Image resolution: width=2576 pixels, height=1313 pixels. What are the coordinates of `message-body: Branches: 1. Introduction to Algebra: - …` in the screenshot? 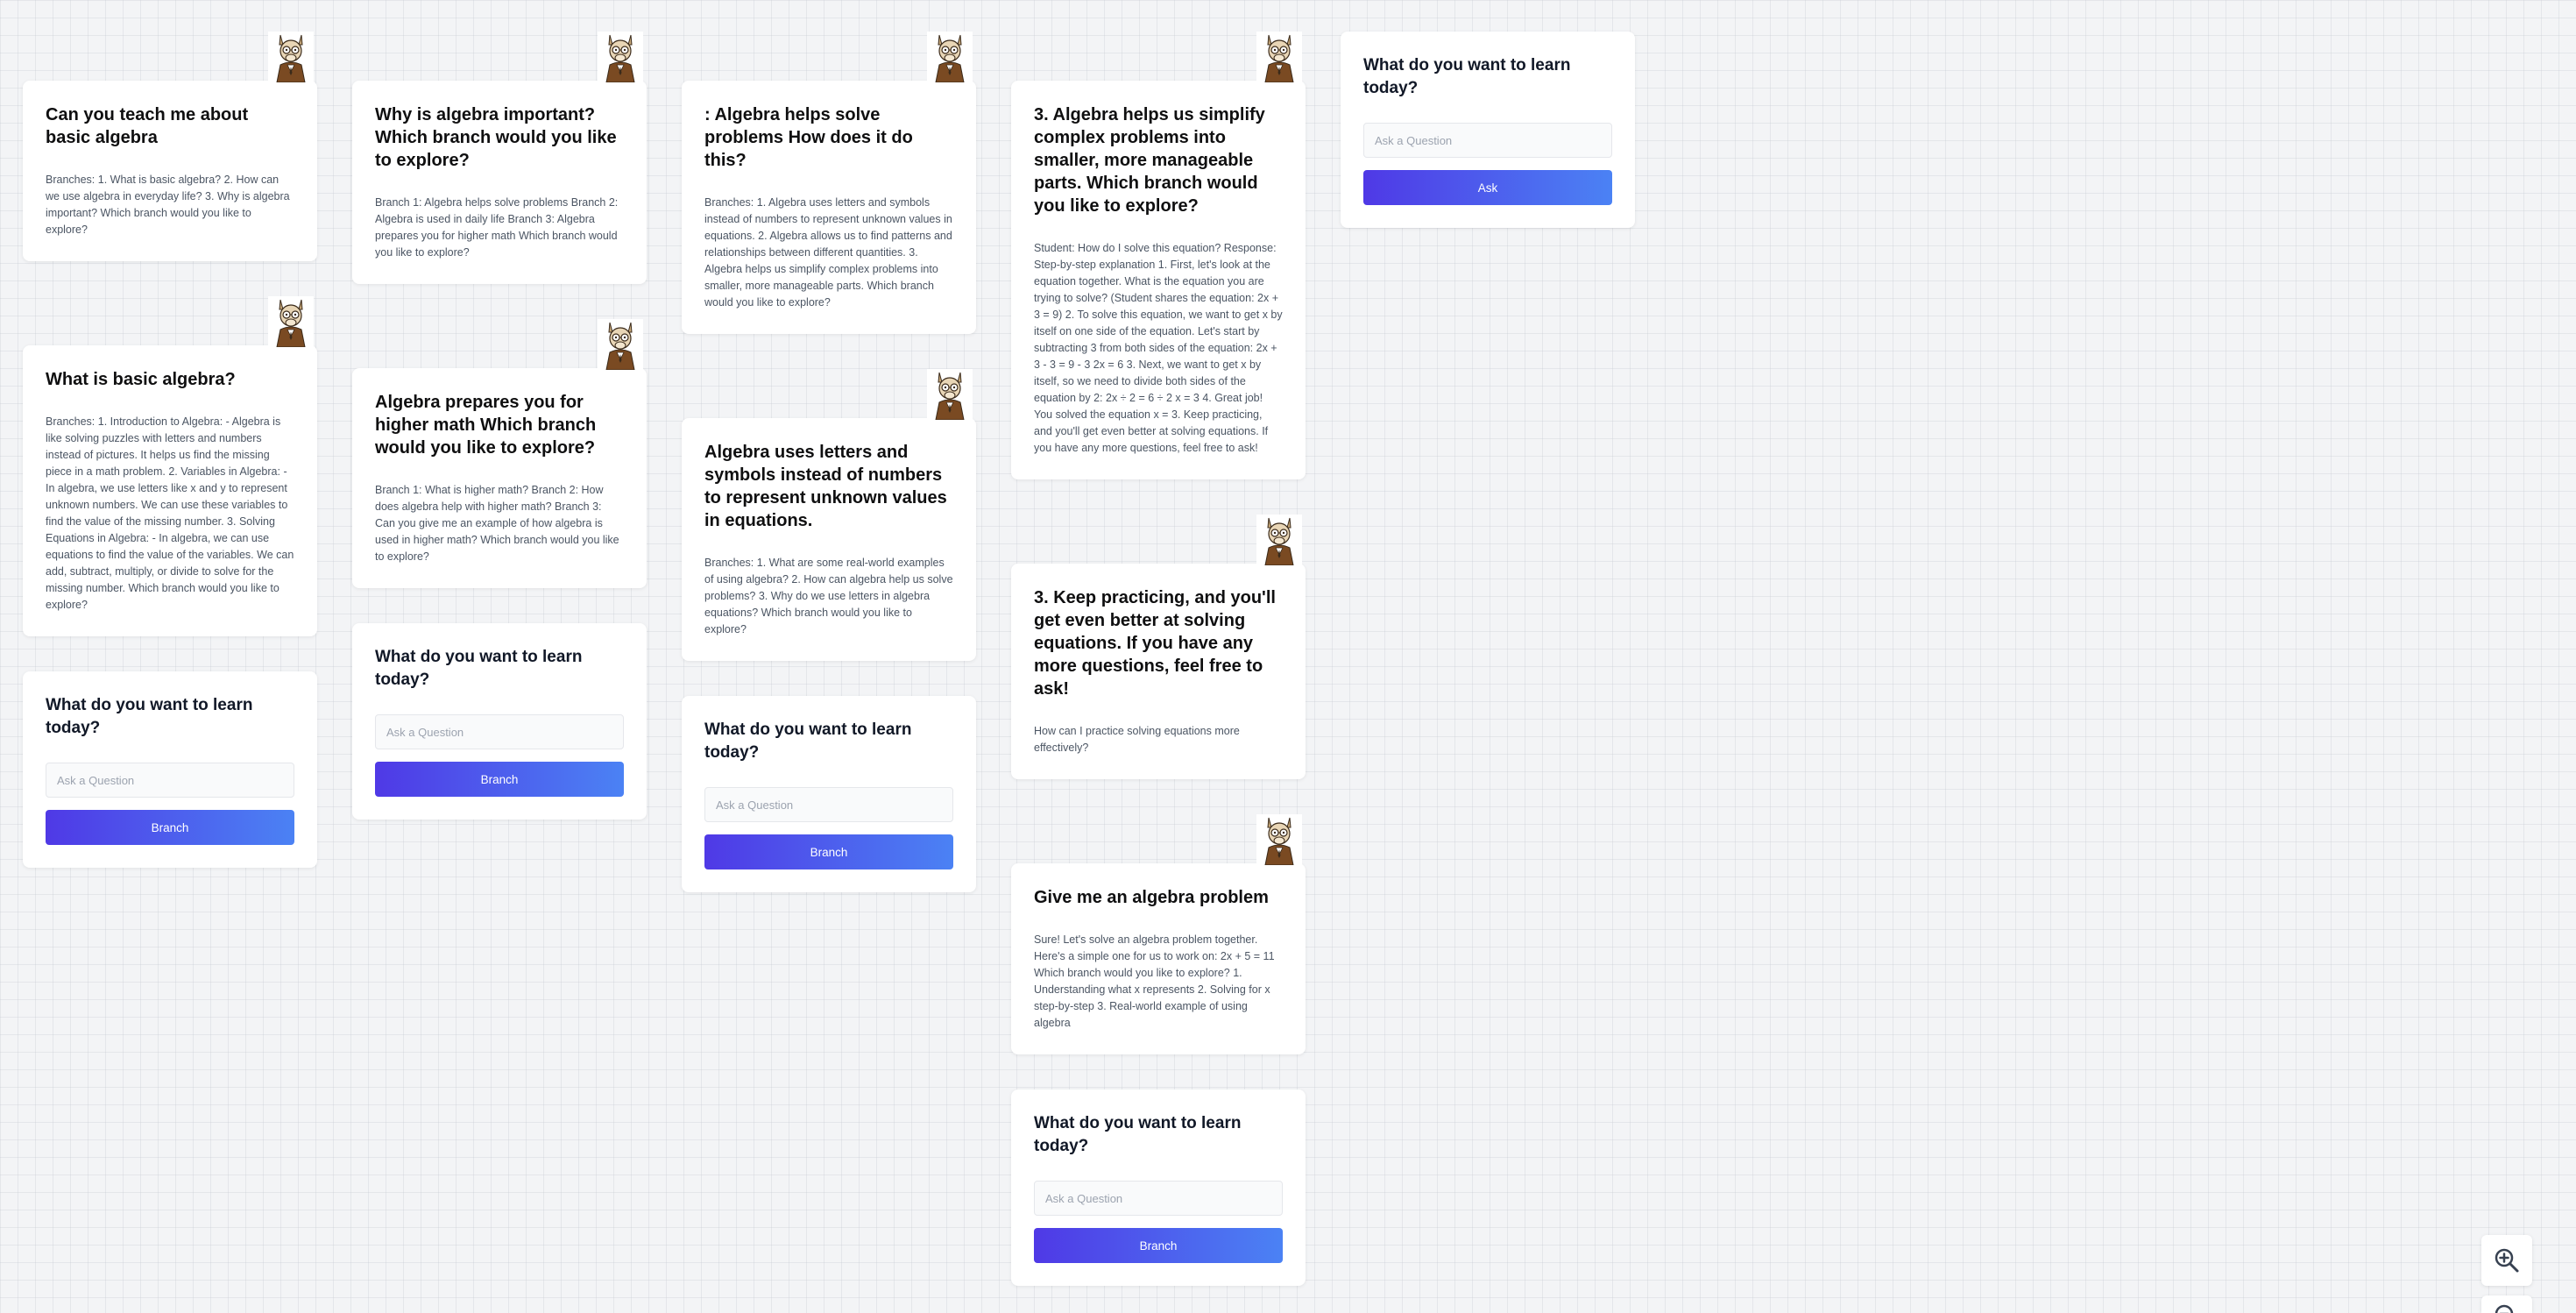 It's located at (170, 513).